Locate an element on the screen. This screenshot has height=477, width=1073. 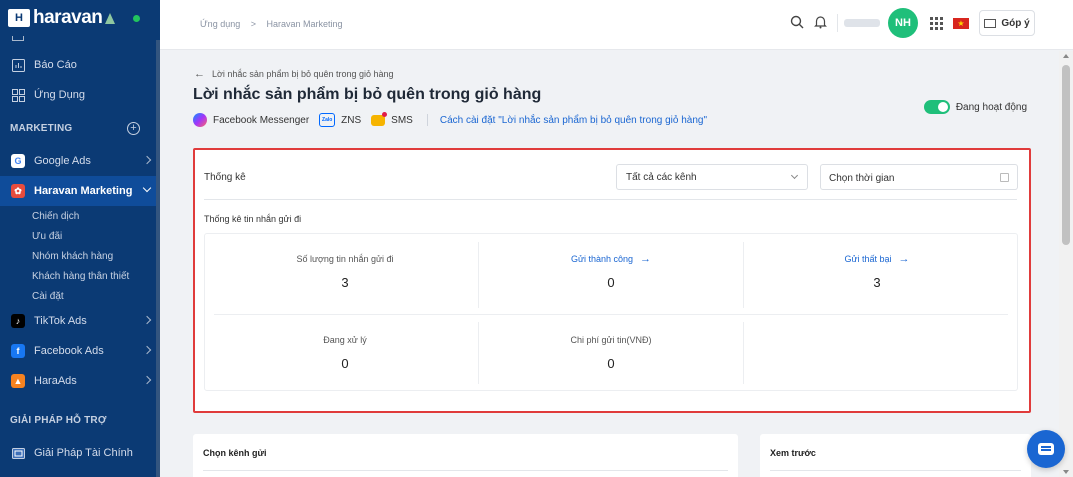
logo-box: H is located at coordinates (19, 18).